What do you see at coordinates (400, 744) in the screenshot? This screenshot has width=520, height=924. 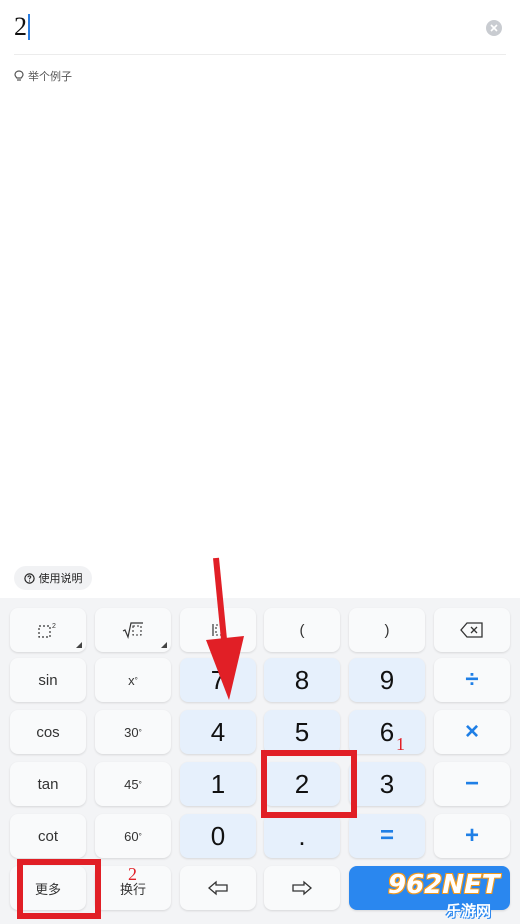 I see `annotation-label-1: 1` at bounding box center [400, 744].